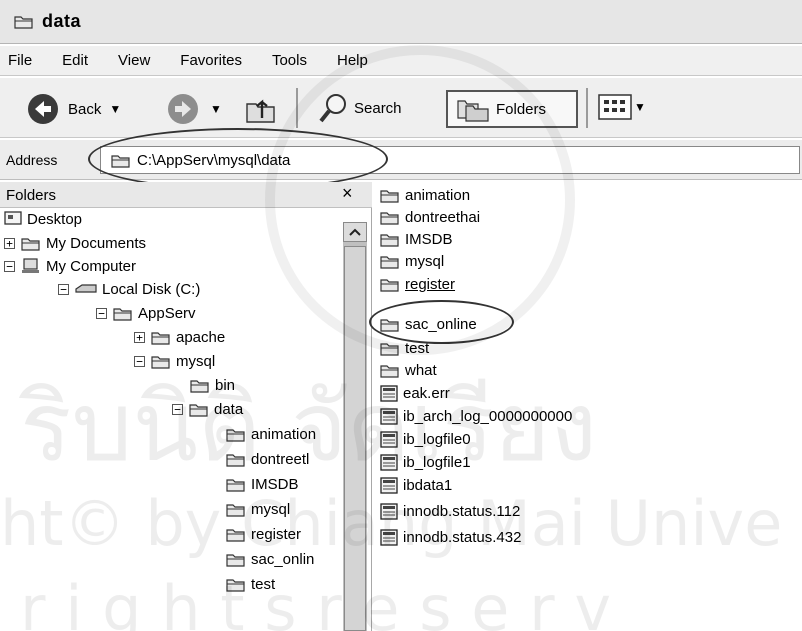 This screenshot has height=631, width=802. I want to click on address-input: C:\AppServ\mysql\data, so click(450, 160).